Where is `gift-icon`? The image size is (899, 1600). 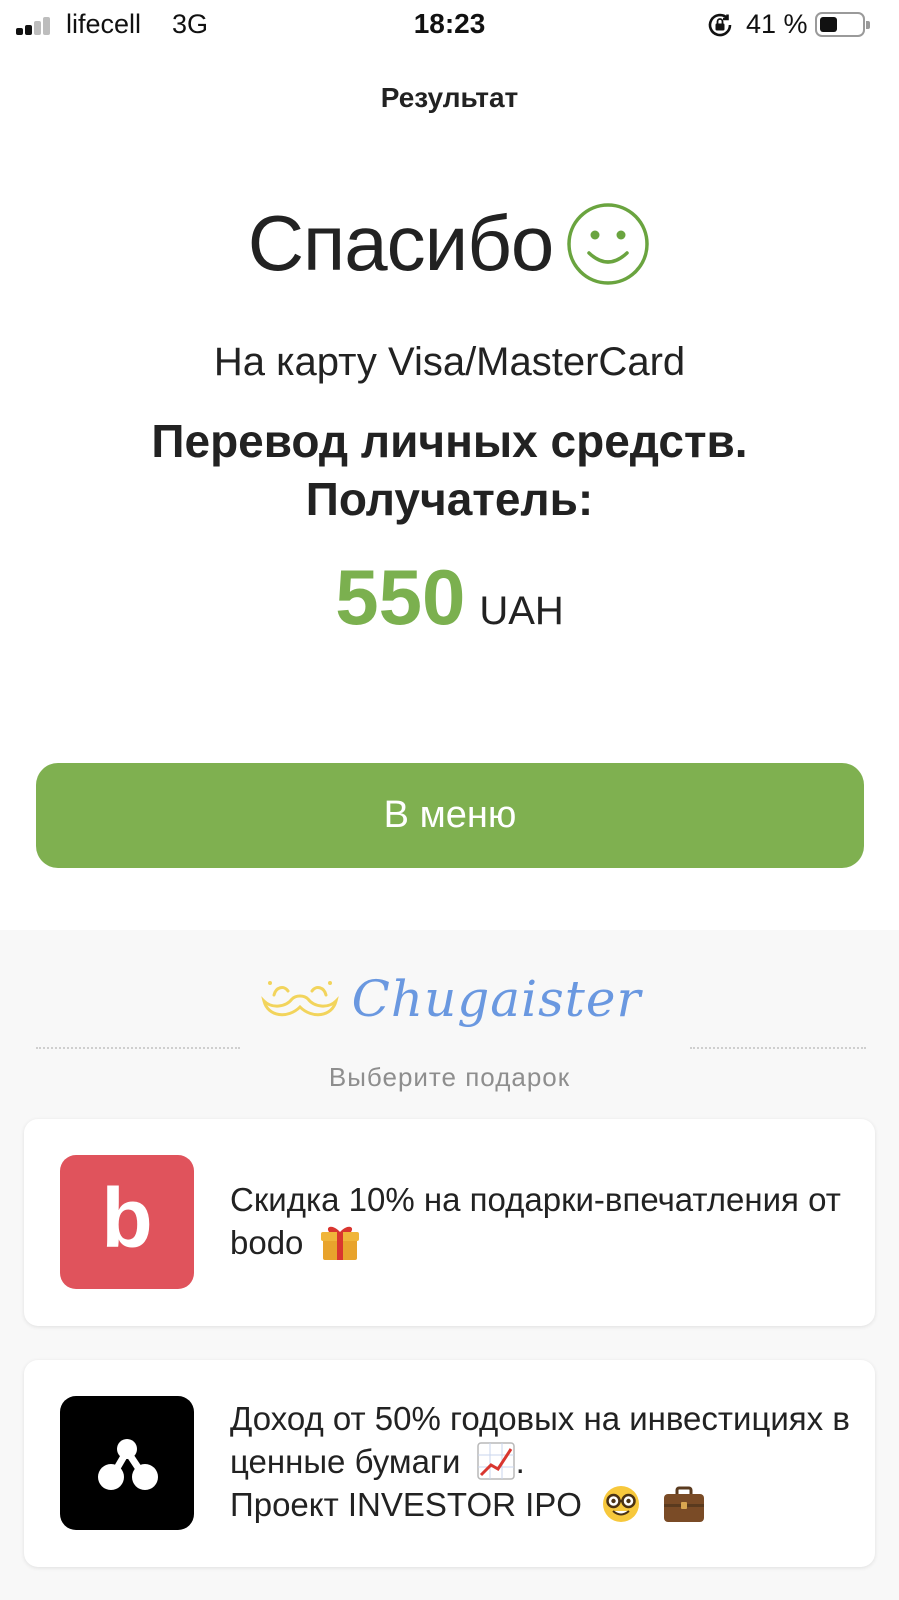
gift-icon is located at coordinates (339, 1243).